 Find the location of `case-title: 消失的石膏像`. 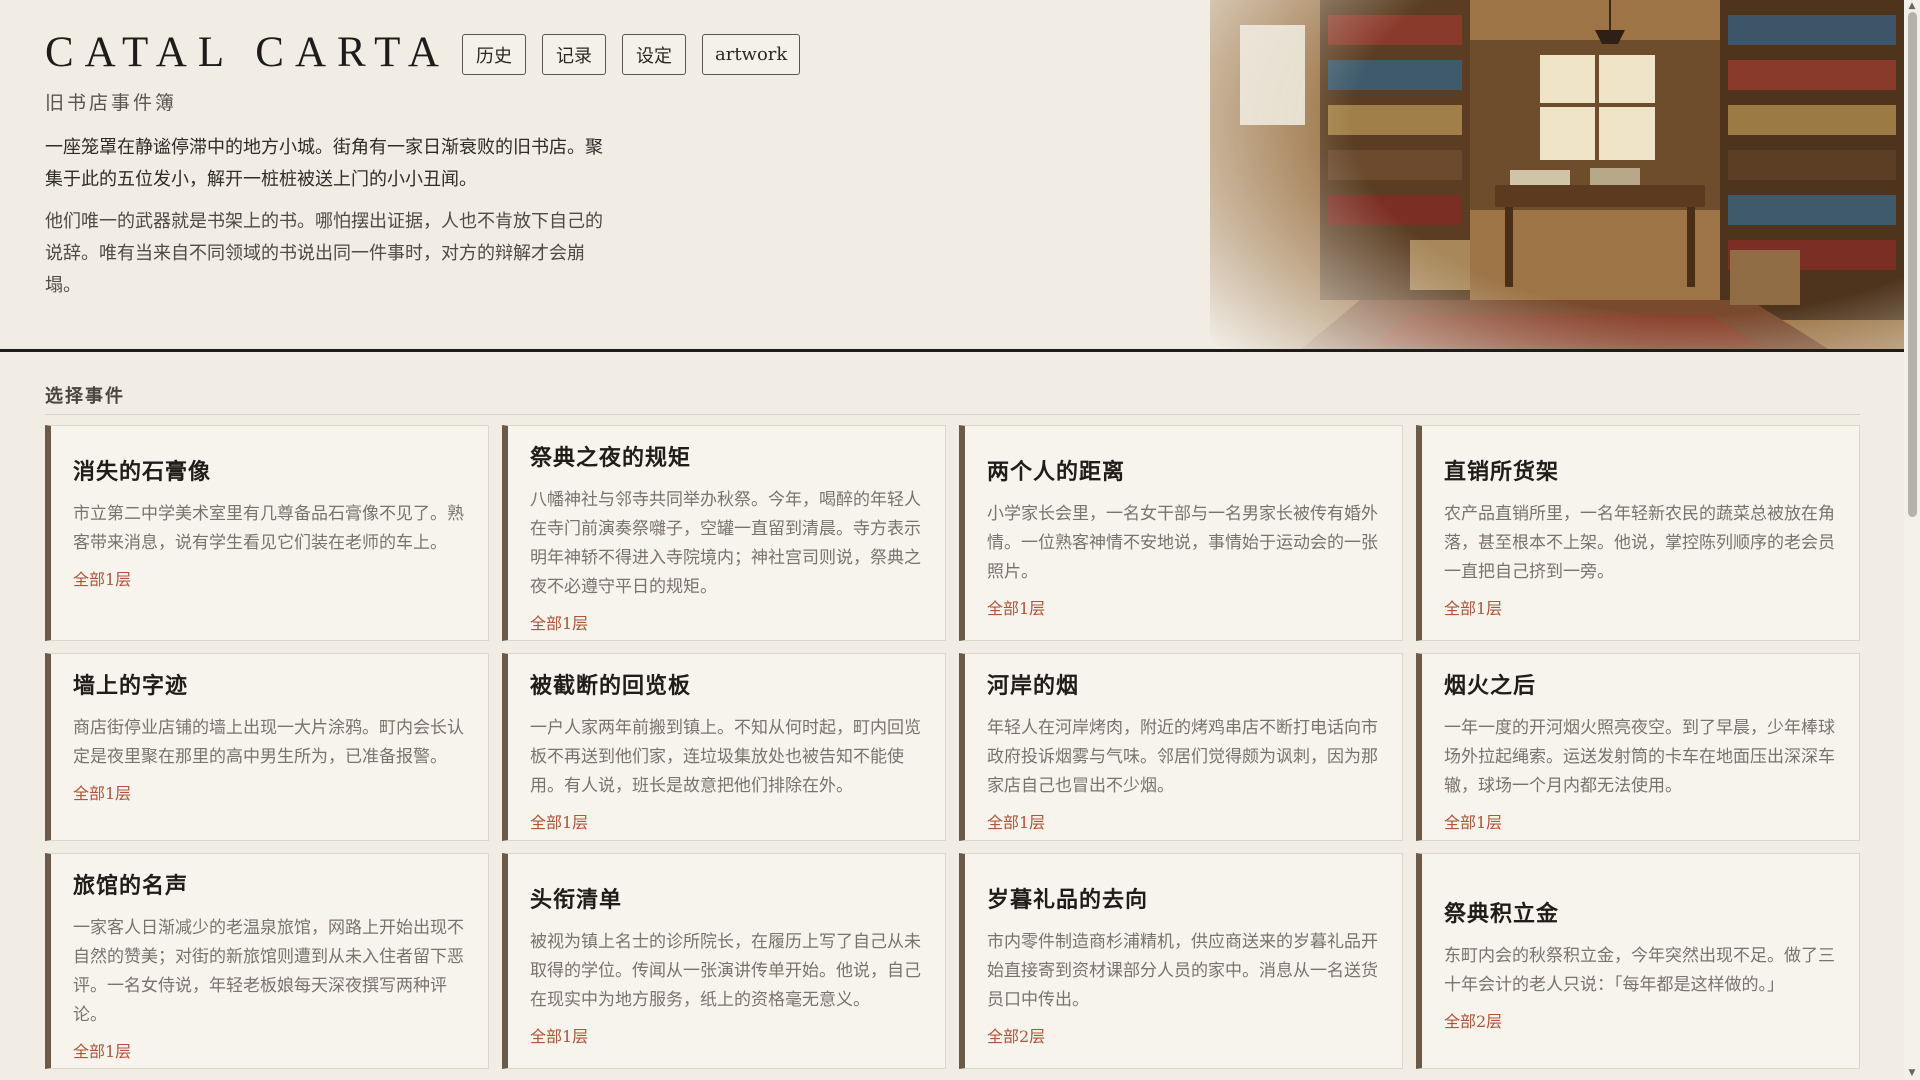

case-title: 消失的石膏像 is located at coordinates (142, 472).